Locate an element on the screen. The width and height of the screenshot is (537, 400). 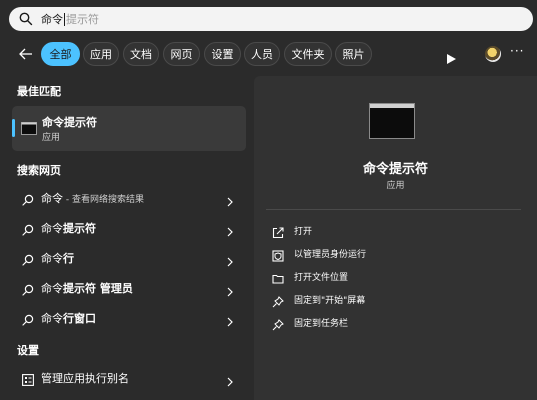
action-label: 以管理员身份运行 is located at coordinates (330, 254).